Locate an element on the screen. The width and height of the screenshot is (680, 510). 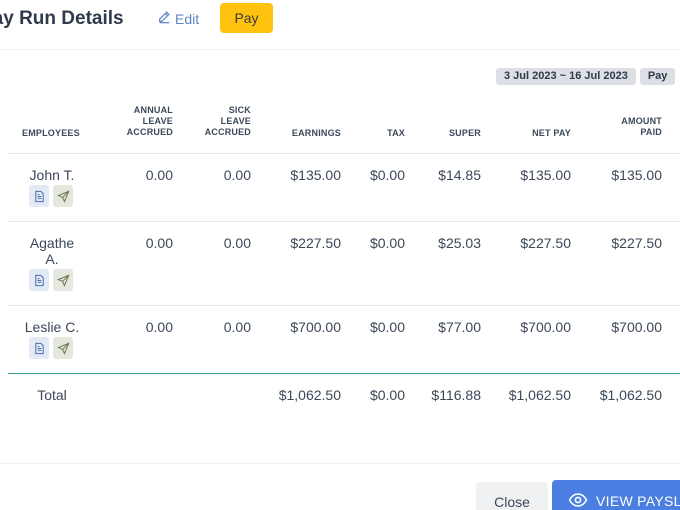
amount-paid-value: $135.00 is located at coordinates (636, 175).